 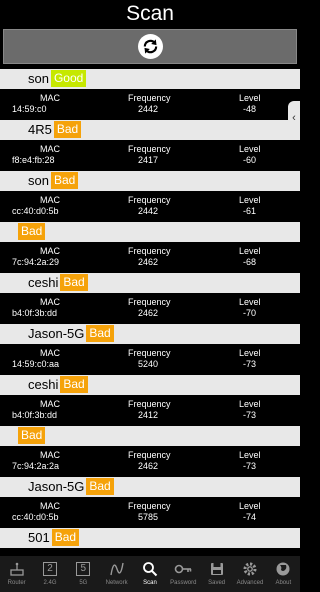 What do you see at coordinates (283, 569) in the screenshot?
I see `globe-icon` at bounding box center [283, 569].